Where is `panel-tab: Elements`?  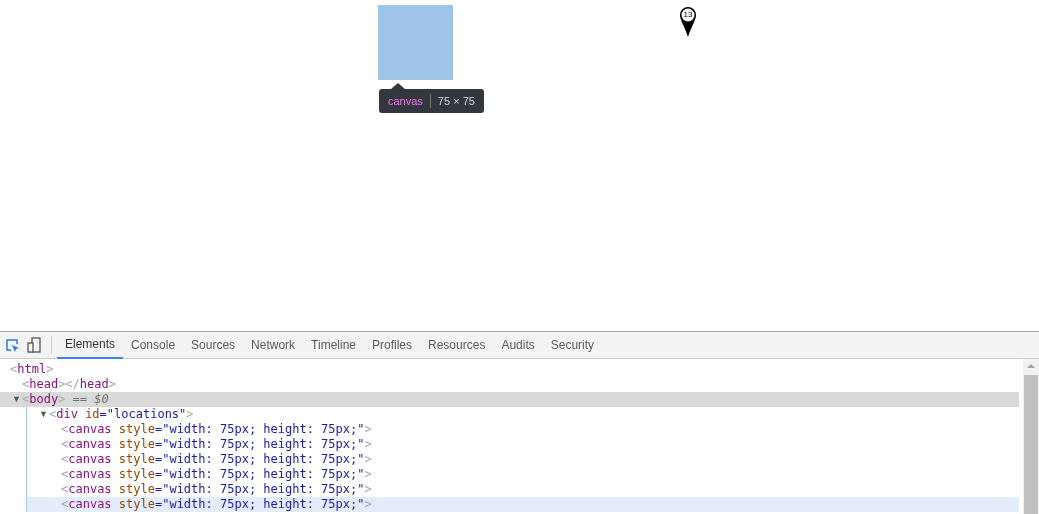 panel-tab: Elements is located at coordinates (90, 345).